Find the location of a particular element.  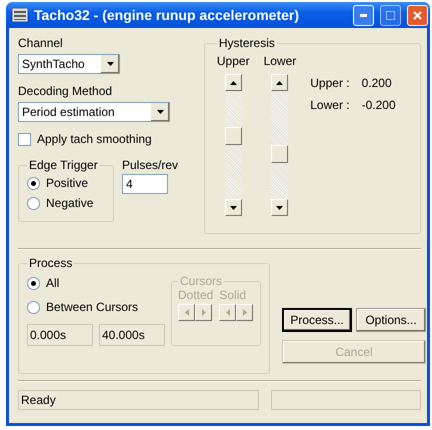

minimize-button is located at coordinates (363, 15).